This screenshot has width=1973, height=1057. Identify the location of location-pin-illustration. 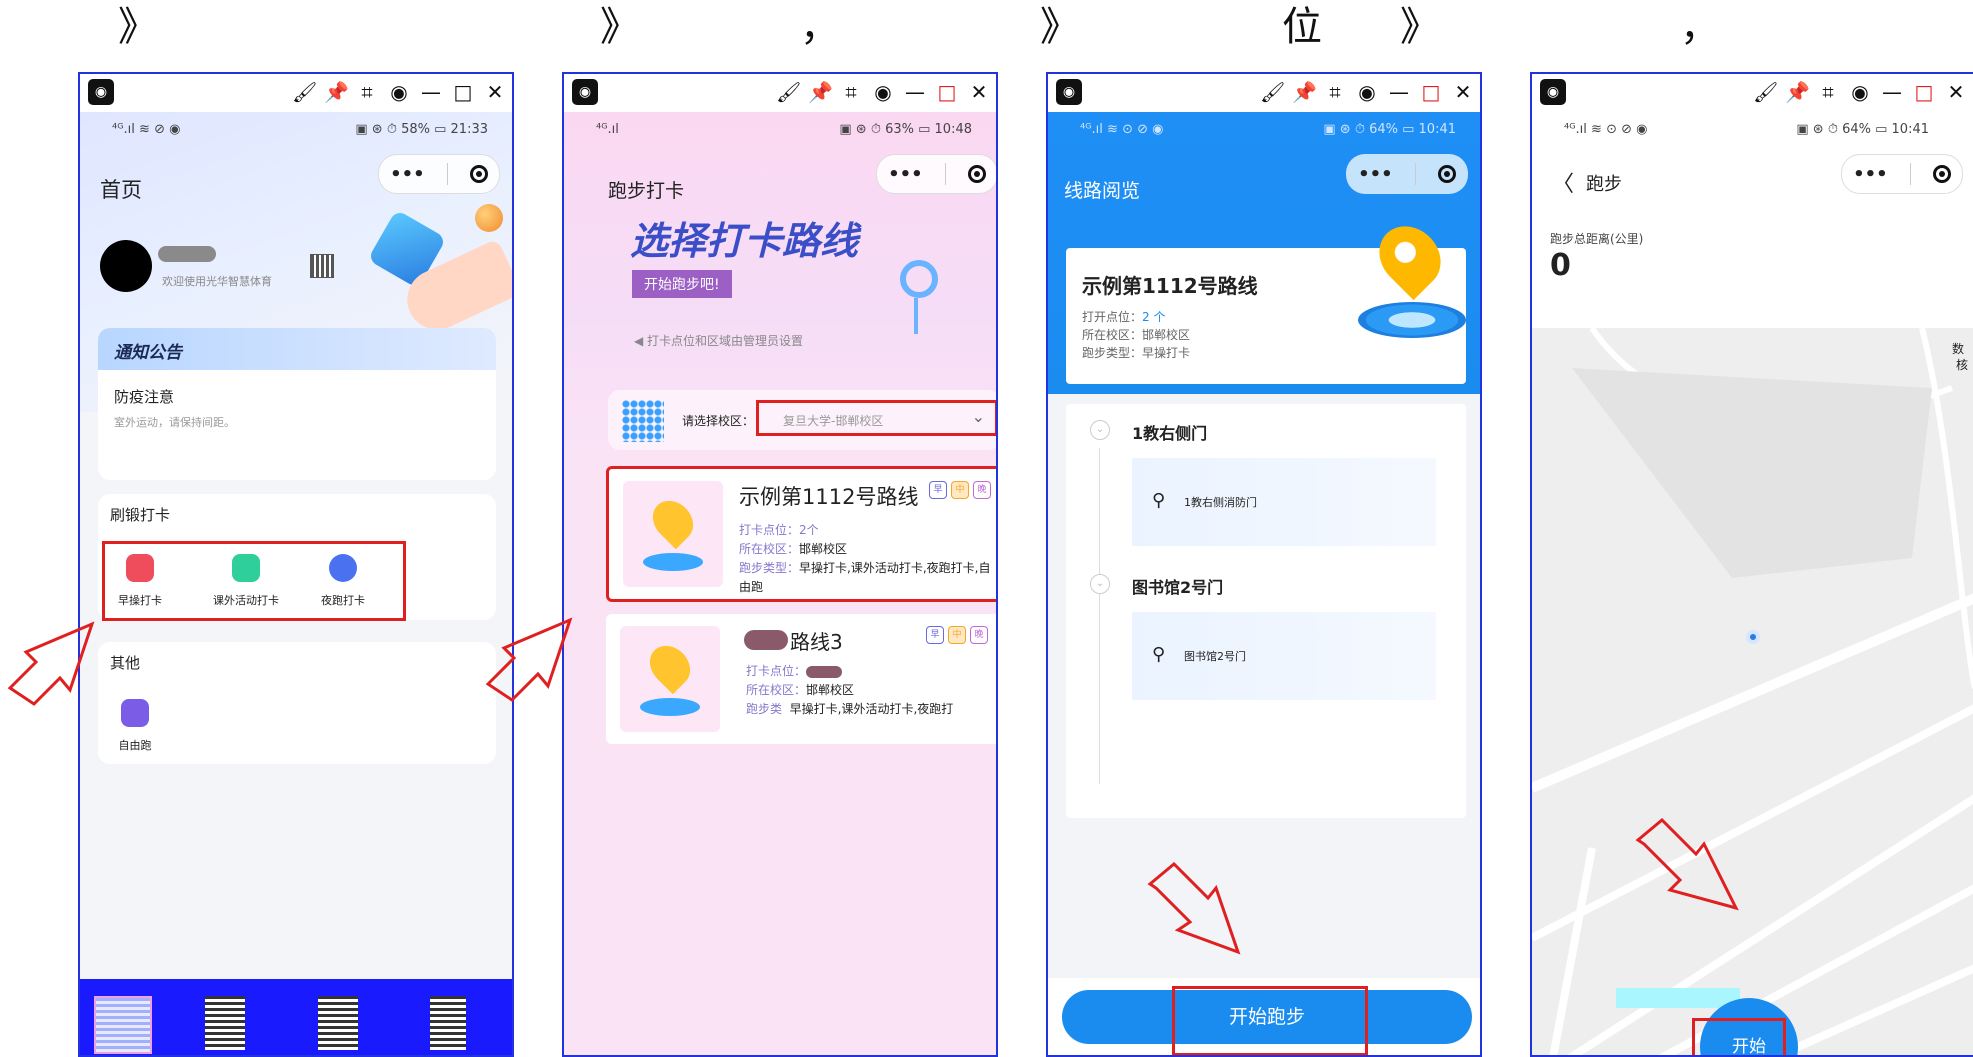
(916, 316).